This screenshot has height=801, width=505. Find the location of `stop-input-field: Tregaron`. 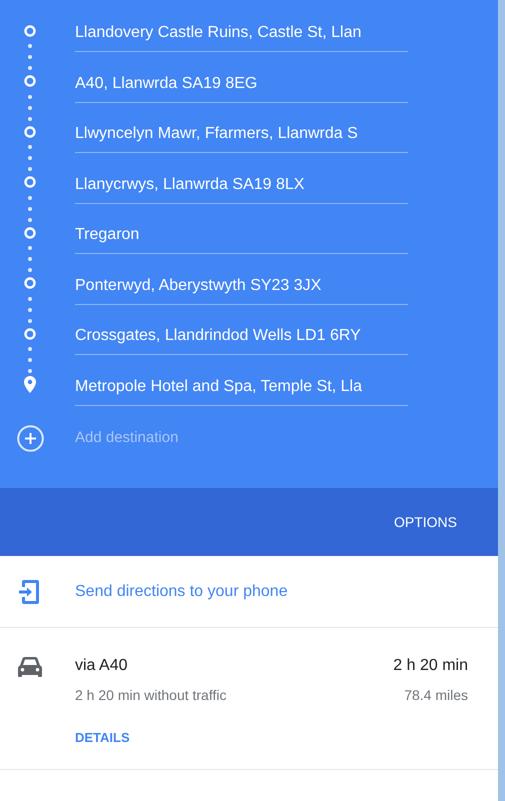

stop-input-field: Tregaron is located at coordinates (241, 232).